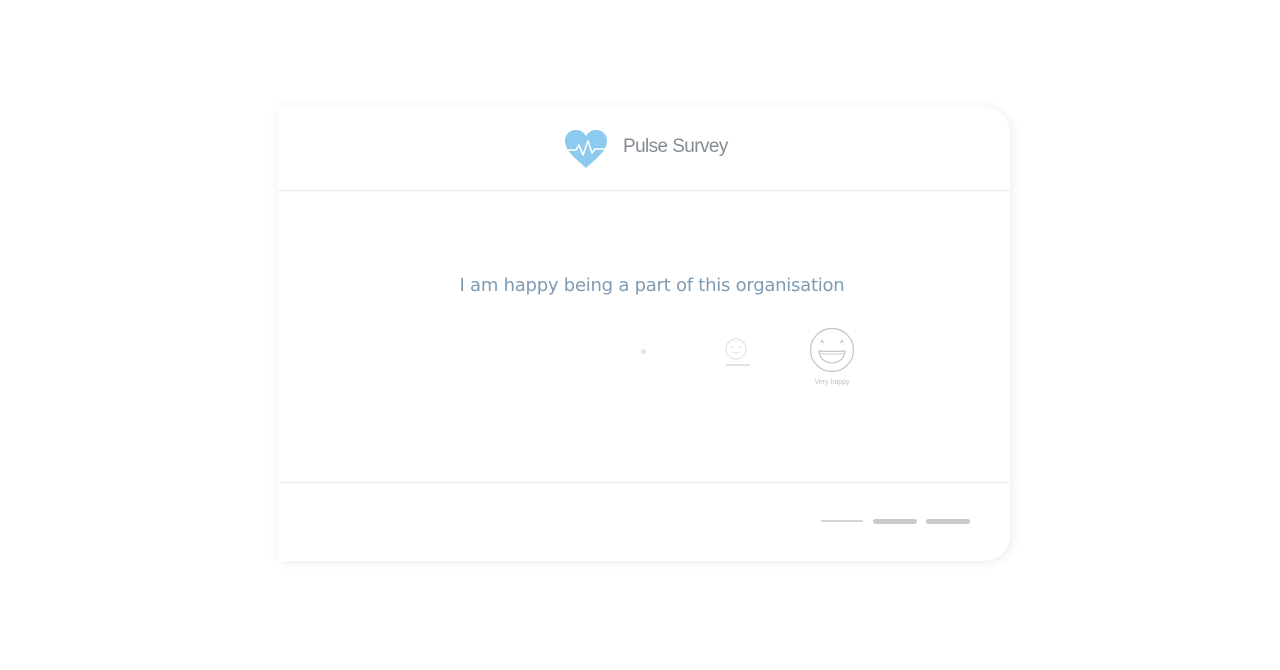  I want to click on grinning-face-icon, so click(832, 350).